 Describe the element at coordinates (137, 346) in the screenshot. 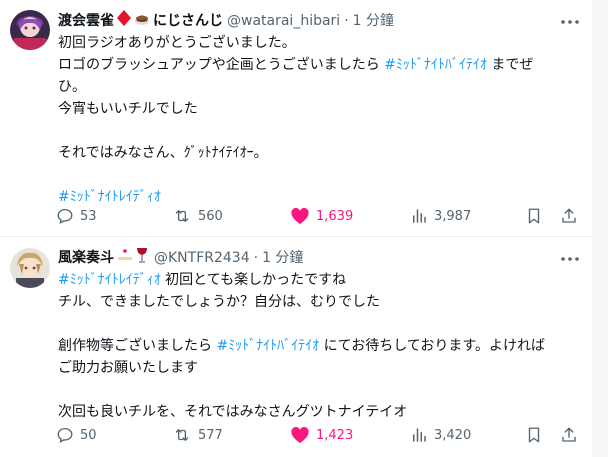

I see `text-run: 創作物等ございましたら` at that location.